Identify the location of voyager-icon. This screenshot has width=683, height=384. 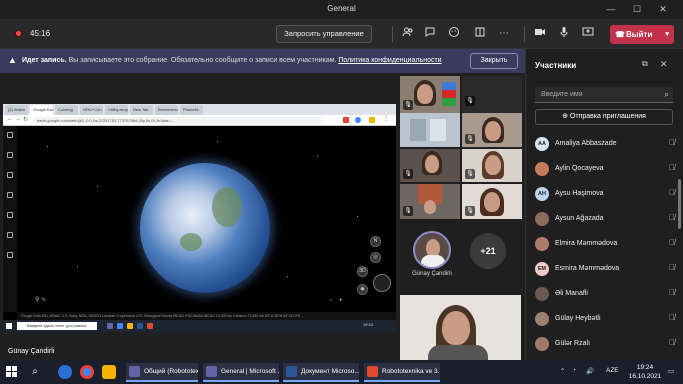
(10, 175).